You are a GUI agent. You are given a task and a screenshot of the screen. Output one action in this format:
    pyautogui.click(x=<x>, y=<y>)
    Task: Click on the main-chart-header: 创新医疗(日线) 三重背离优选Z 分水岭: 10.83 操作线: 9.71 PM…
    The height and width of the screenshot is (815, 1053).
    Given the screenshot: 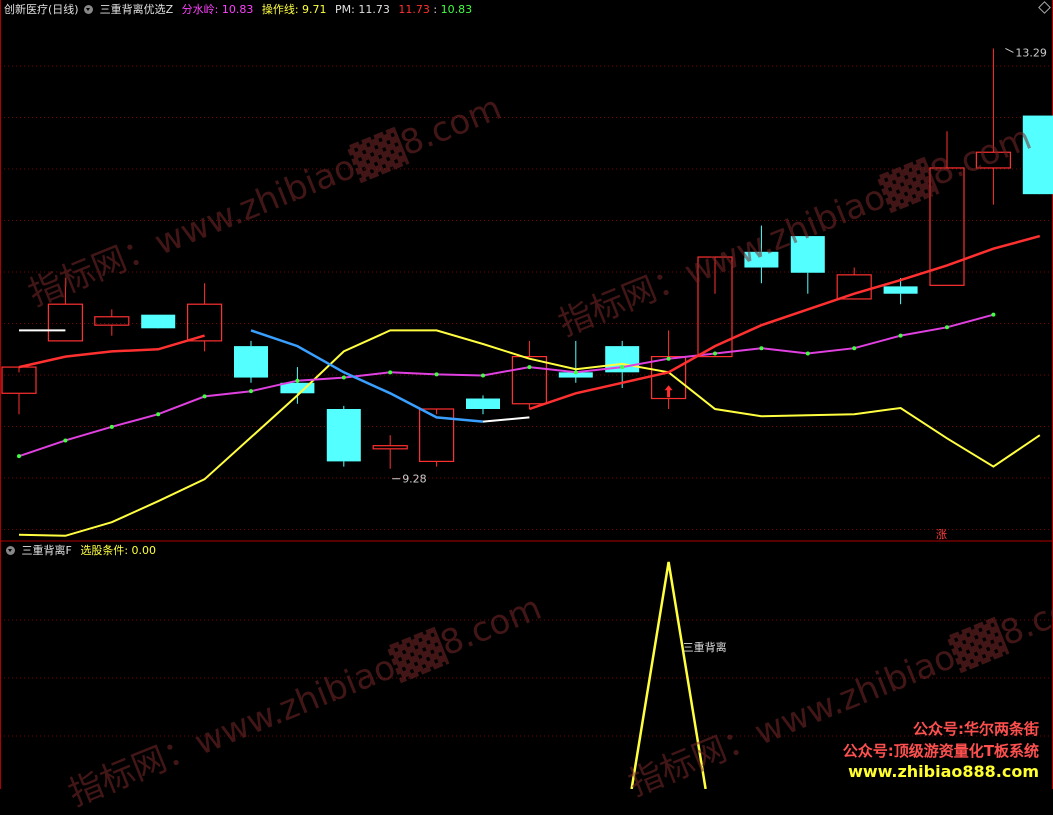 What is the action you would take?
    pyautogui.click(x=238, y=9)
    